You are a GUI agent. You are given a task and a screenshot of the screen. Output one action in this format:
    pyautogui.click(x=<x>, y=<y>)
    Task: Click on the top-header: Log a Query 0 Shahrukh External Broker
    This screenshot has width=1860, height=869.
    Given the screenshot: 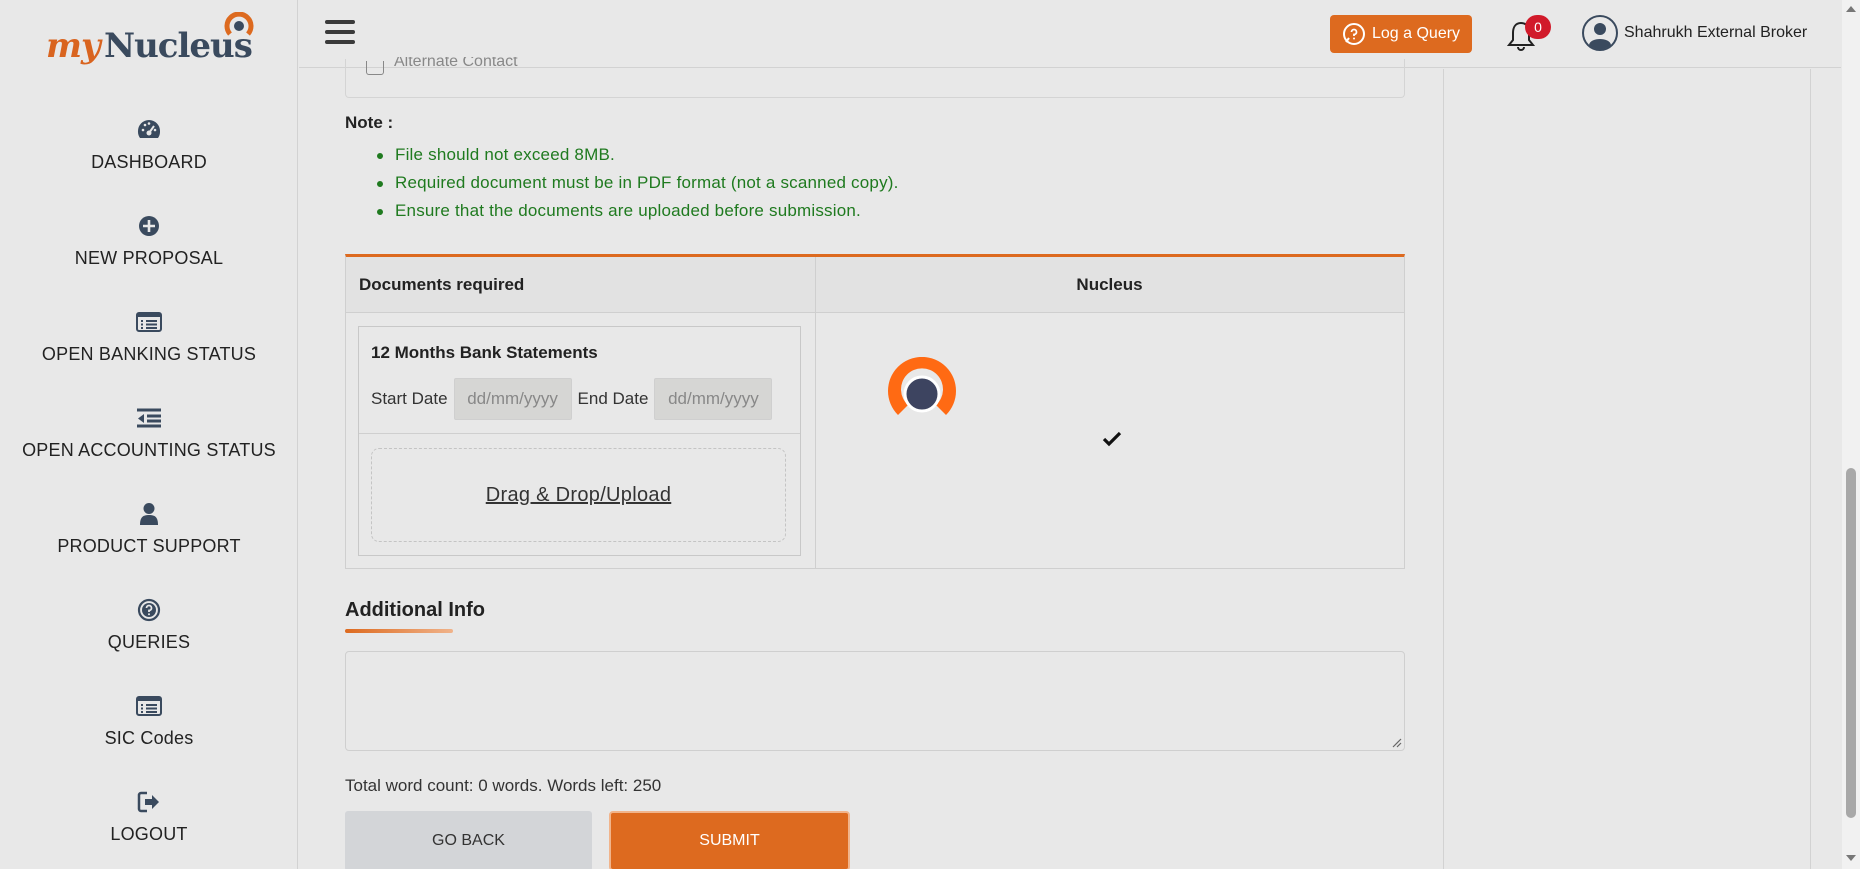 What is the action you would take?
    pyautogui.click(x=1070, y=34)
    